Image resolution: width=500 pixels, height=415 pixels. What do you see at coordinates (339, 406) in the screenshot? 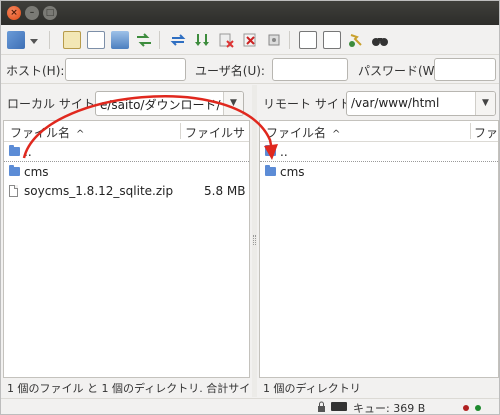
I see `binary-mode-icon` at bounding box center [339, 406].